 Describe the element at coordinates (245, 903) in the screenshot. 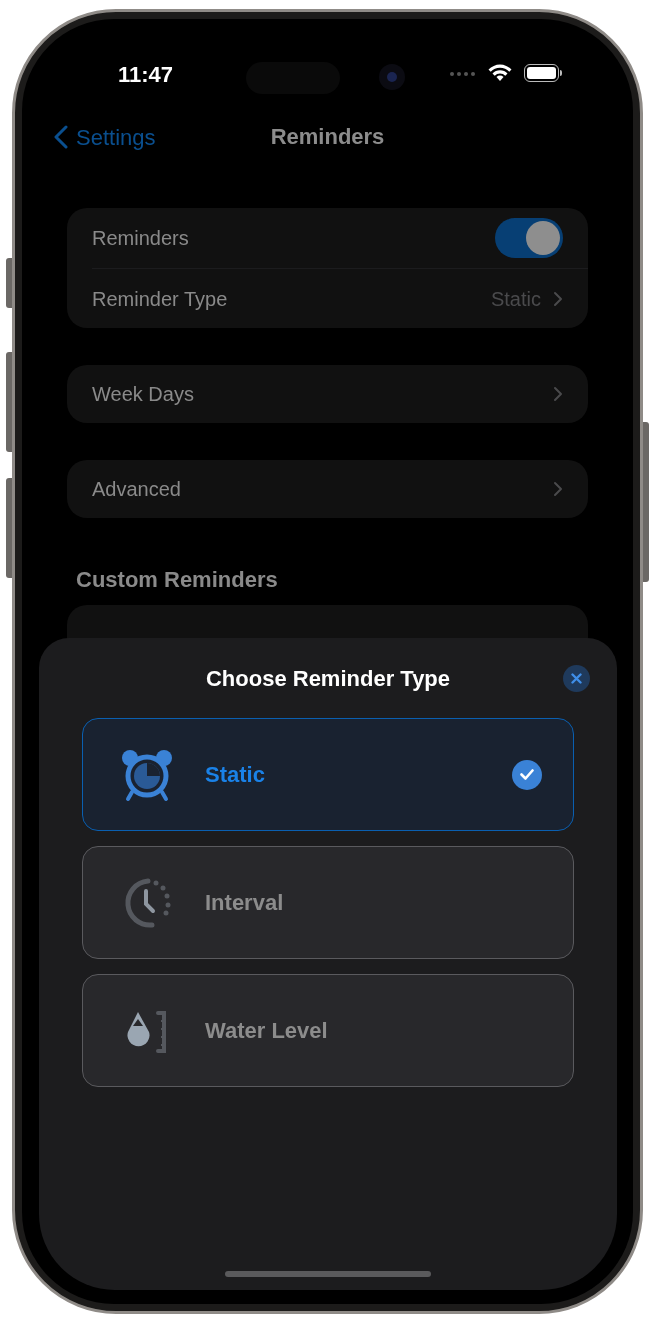

I see `option-label: Interval` at that location.